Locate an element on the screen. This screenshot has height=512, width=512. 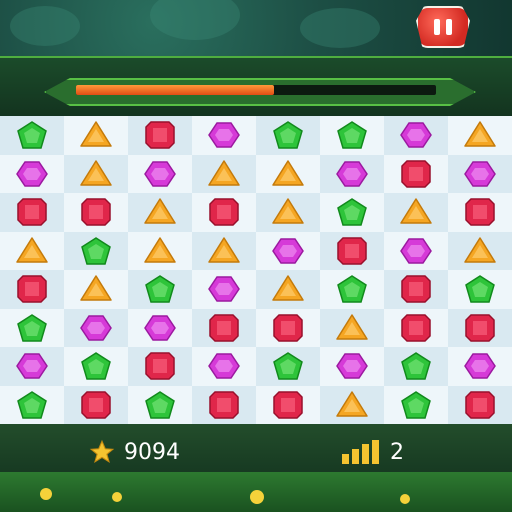
background-leaf is located at coordinates (195, 20).